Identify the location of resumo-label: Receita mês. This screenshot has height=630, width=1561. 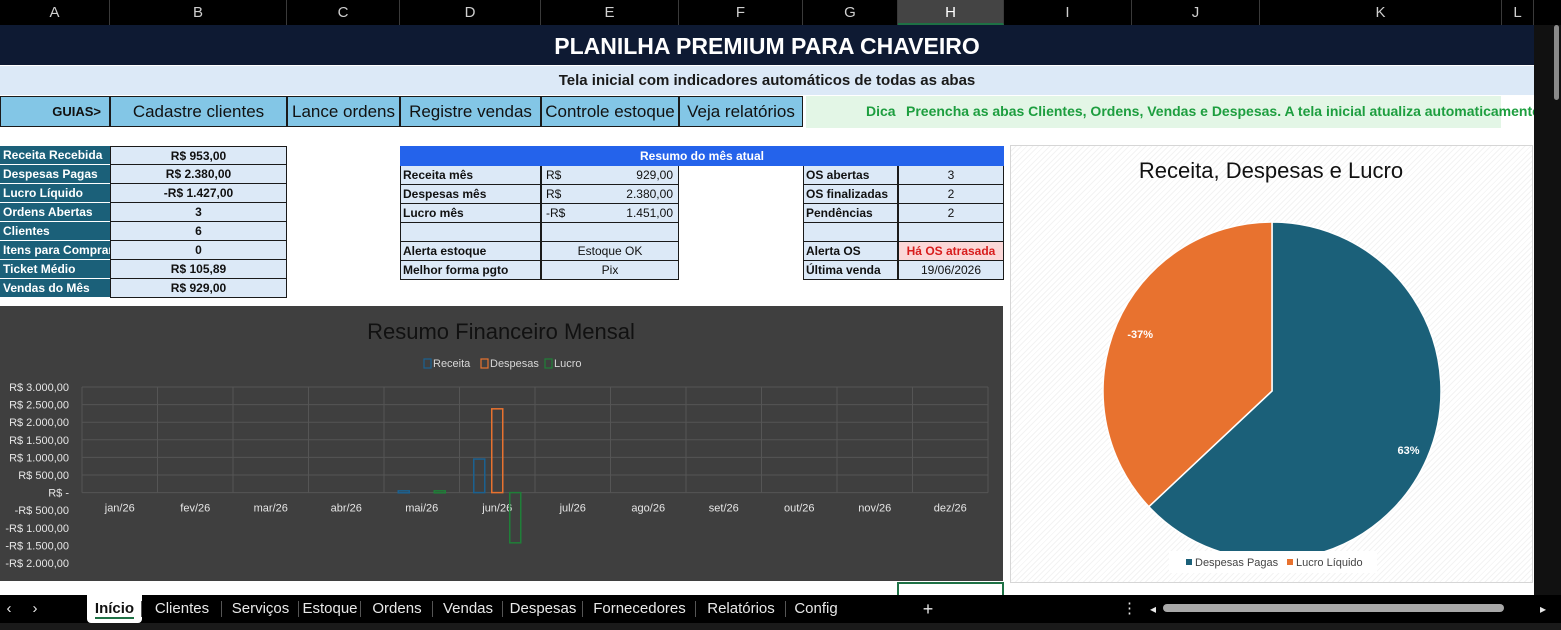
(470, 175).